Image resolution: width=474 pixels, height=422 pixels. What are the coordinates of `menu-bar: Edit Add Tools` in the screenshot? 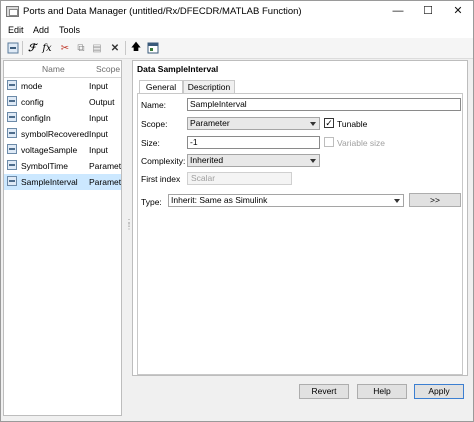 It's located at (237, 30).